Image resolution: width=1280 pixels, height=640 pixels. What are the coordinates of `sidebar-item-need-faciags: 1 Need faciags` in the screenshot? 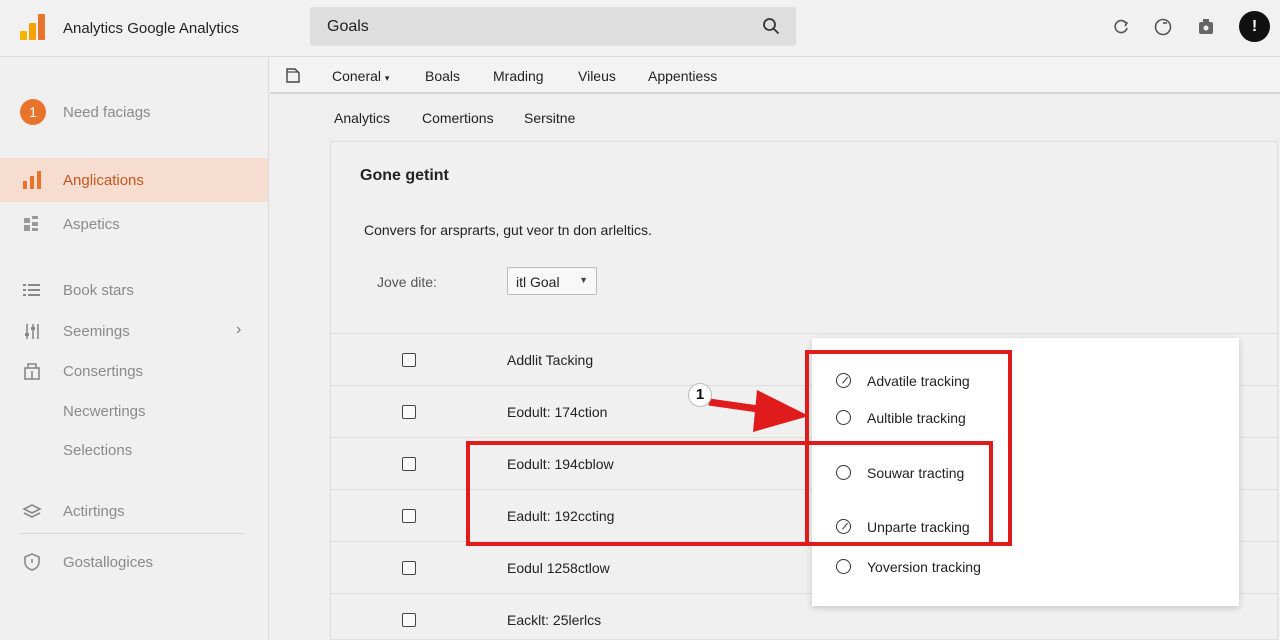 It's located at (134, 112).